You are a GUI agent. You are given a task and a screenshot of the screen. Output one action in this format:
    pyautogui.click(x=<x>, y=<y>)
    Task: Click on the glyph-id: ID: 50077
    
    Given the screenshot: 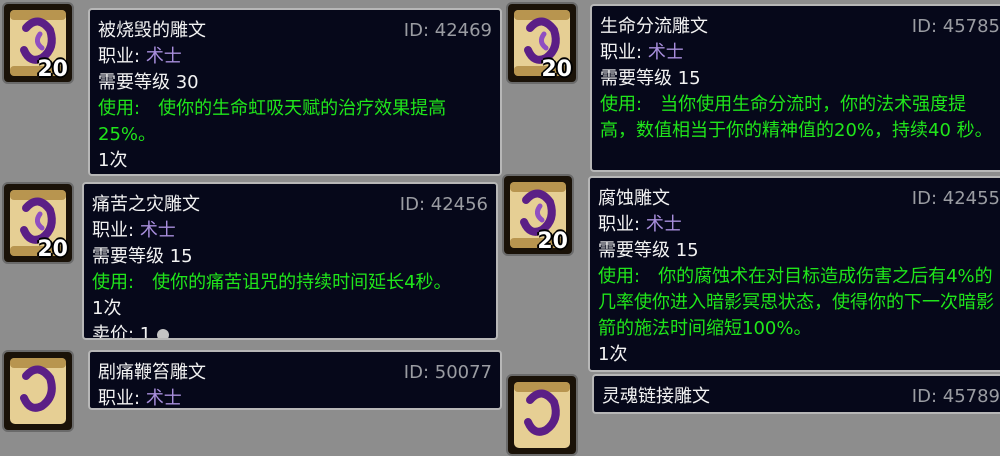 What is the action you would take?
    pyautogui.click(x=447, y=372)
    